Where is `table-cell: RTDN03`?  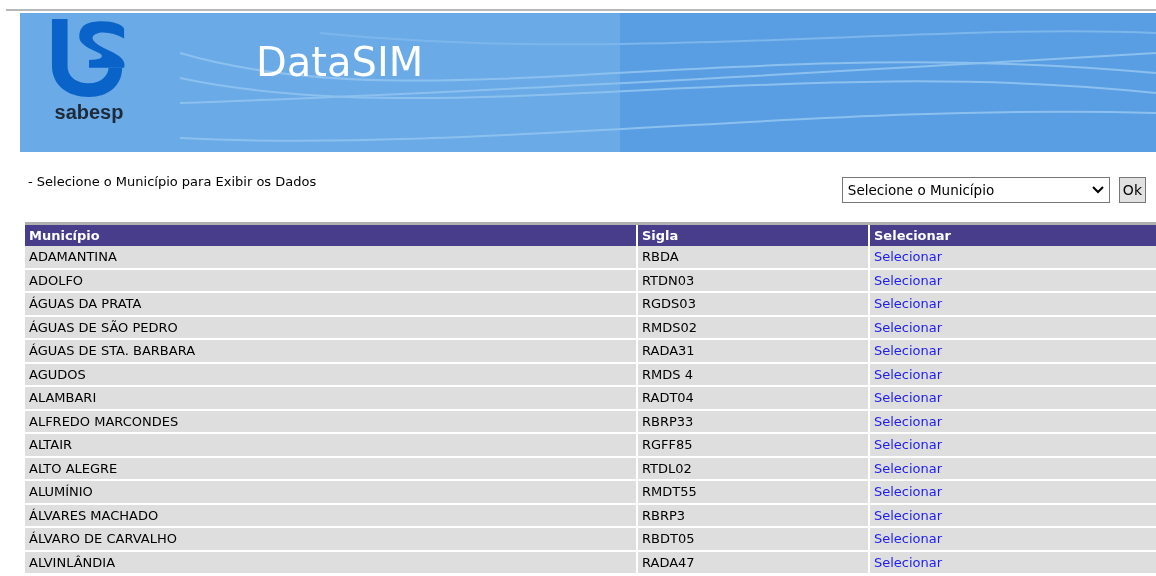 table-cell: RTDN03 is located at coordinates (753, 280).